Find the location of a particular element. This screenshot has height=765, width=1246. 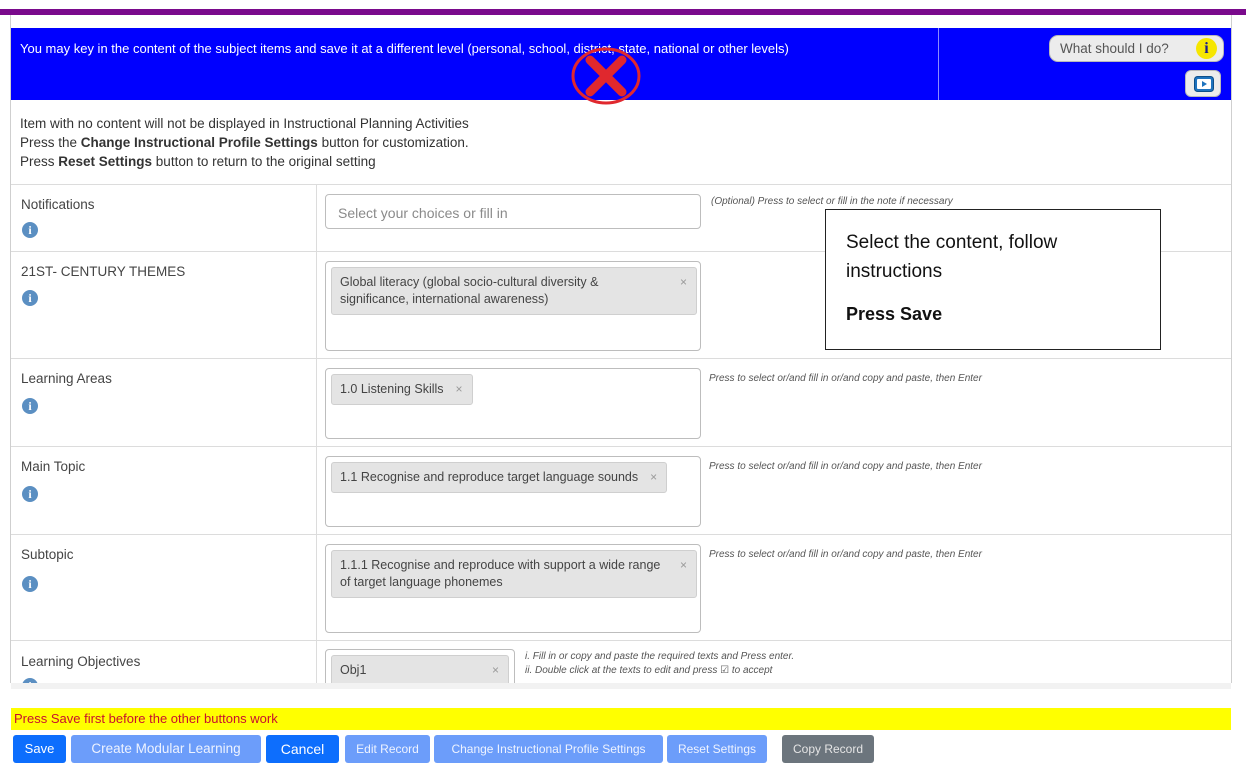

callout-action: Press Save is located at coordinates (894, 314).